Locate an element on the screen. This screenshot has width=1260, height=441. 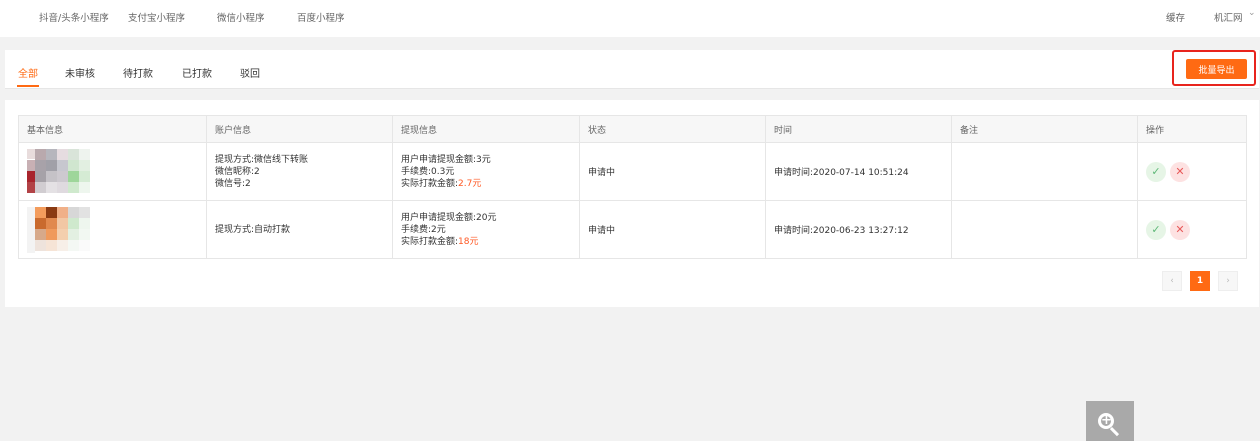
col-remark: 备注 is located at coordinates (1044, 129).